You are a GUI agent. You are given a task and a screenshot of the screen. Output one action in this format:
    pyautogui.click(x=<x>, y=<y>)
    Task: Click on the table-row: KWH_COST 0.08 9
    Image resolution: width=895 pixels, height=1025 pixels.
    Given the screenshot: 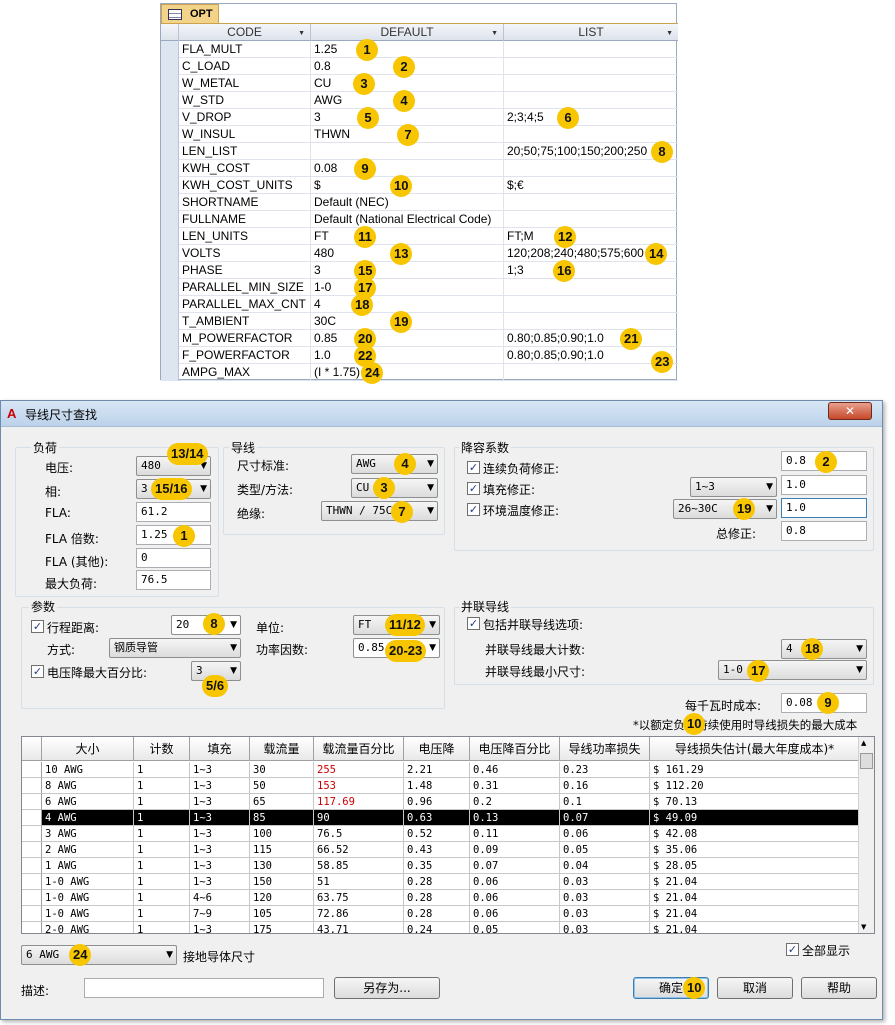 What is the action you would take?
    pyautogui.click(x=419, y=169)
    